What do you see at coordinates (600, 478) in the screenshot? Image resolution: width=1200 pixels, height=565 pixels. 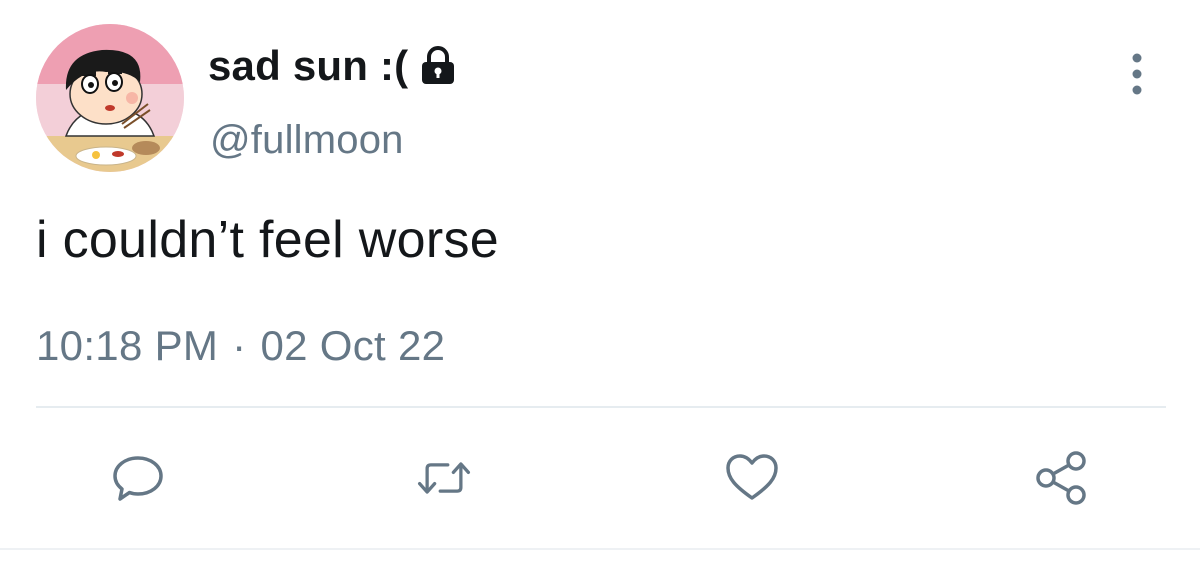 I see `action-bar` at bounding box center [600, 478].